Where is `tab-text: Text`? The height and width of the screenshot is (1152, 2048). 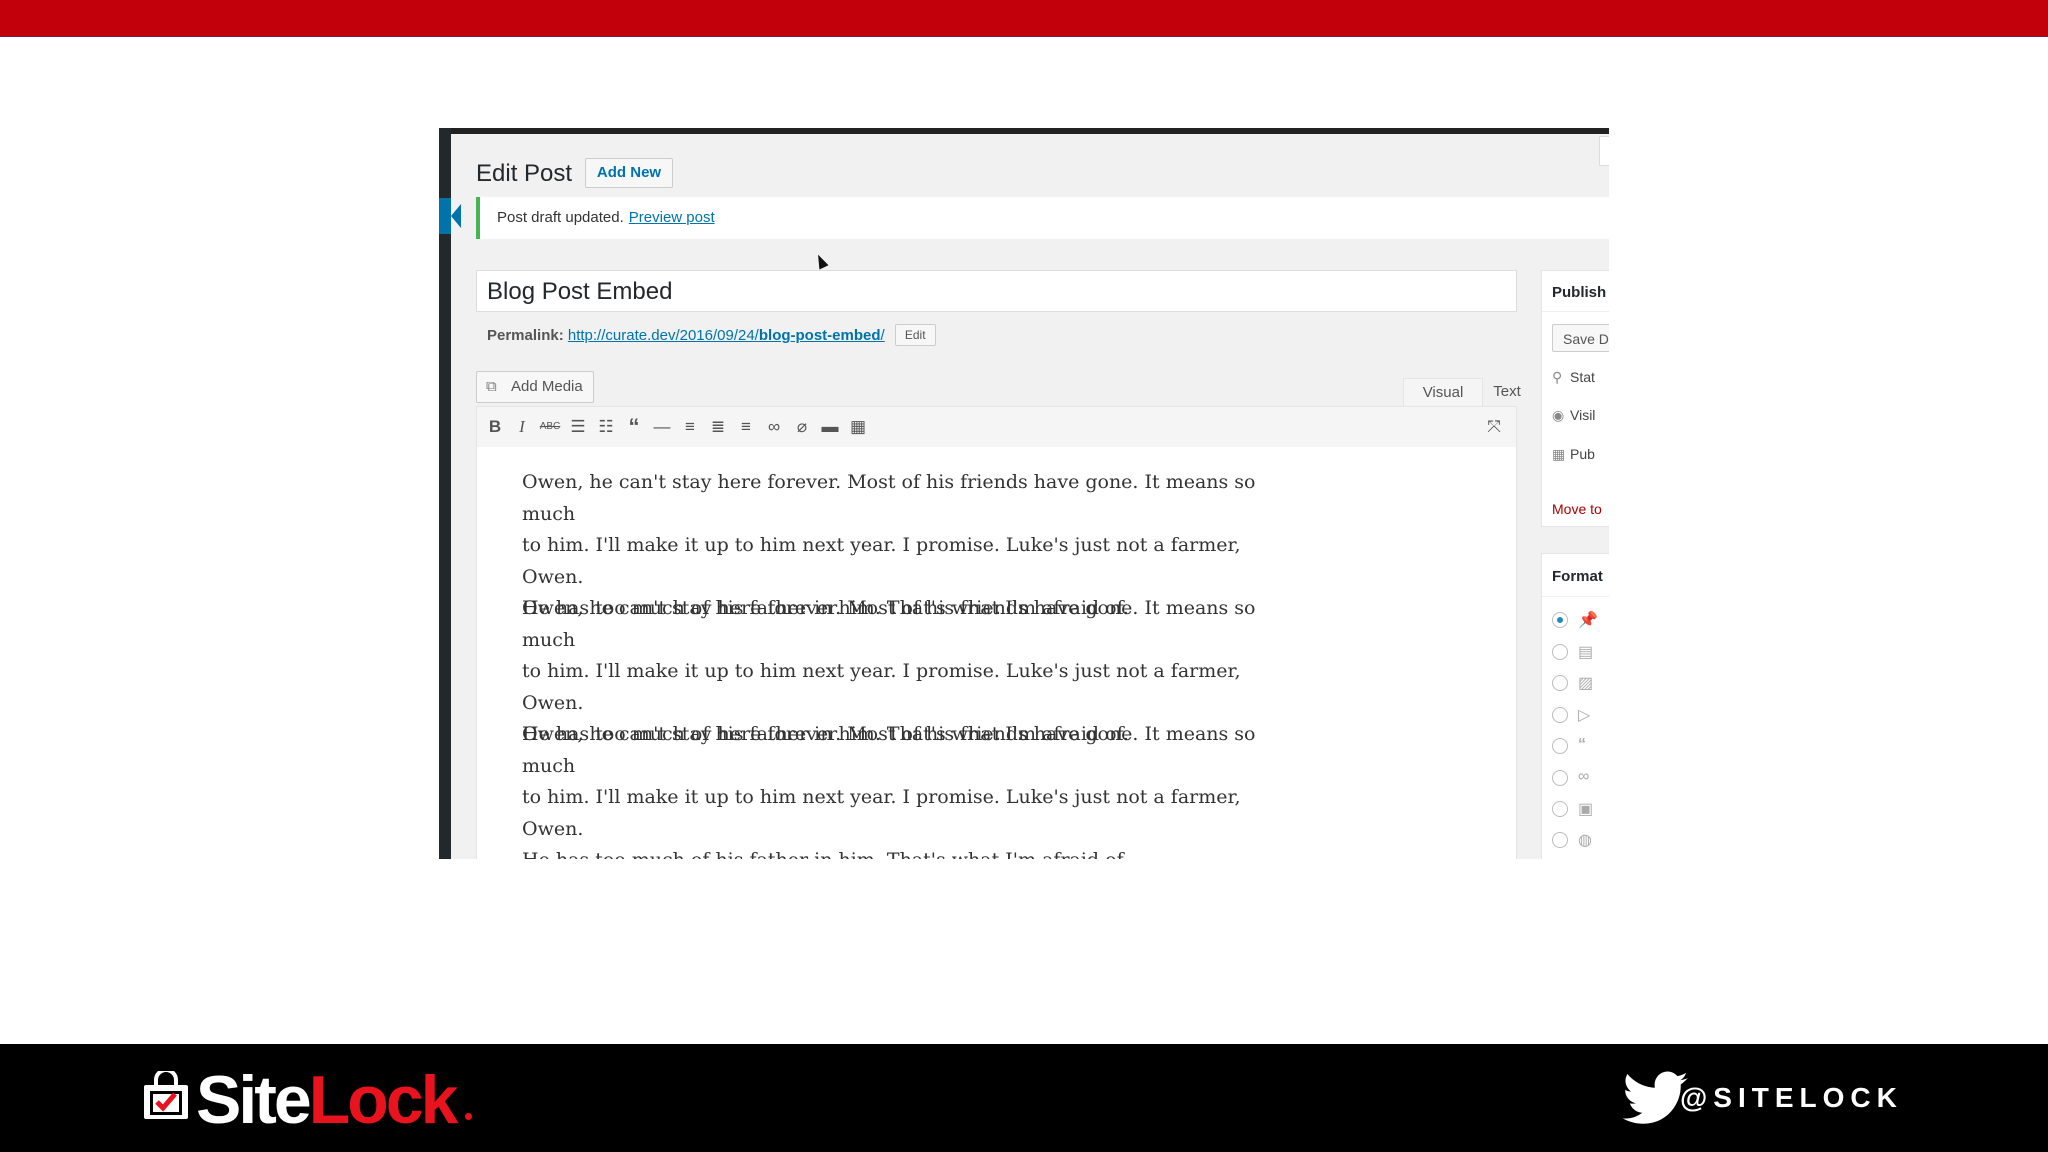 tab-text: Text is located at coordinates (1507, 392).